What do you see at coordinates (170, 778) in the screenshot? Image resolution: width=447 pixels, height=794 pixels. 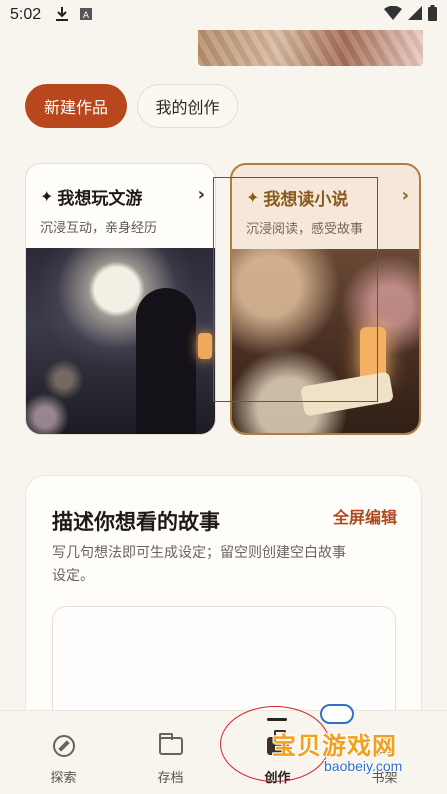 I see `nav-label: 存档` at bounding box center [170, 778].